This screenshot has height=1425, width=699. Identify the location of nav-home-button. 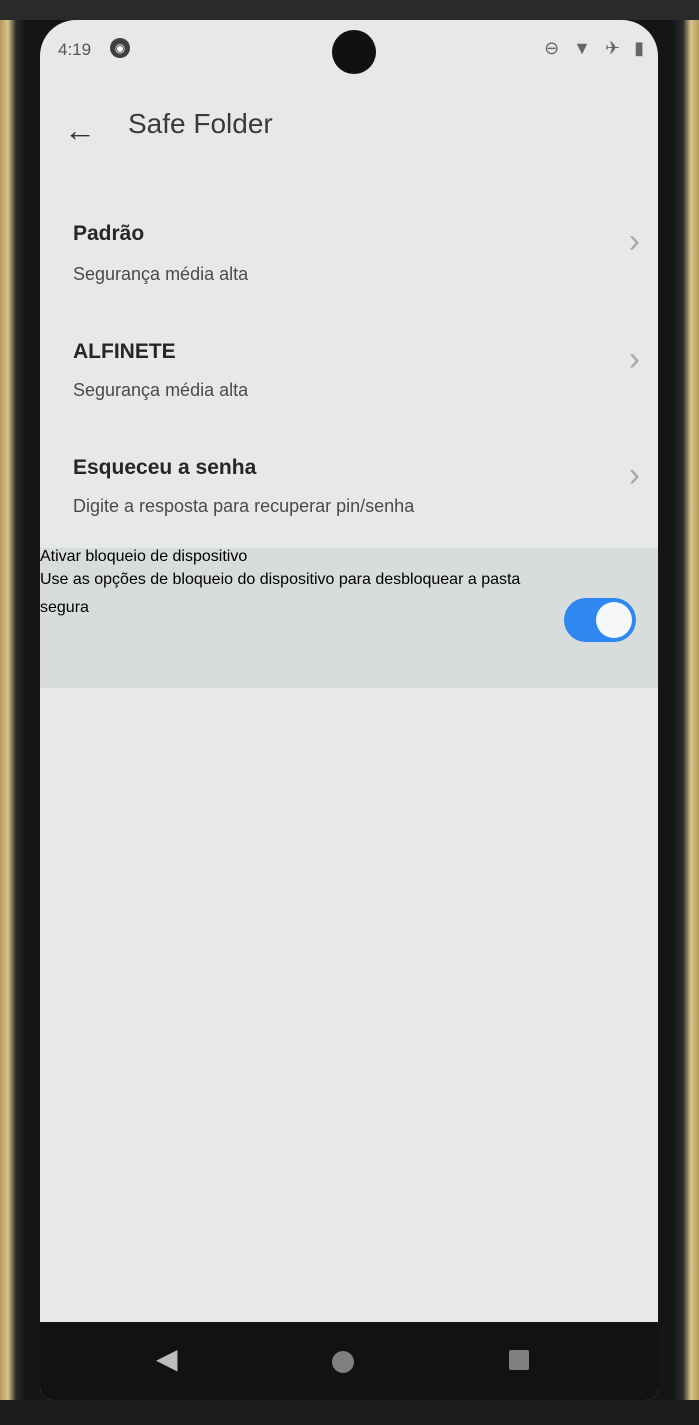
(343, 1362).